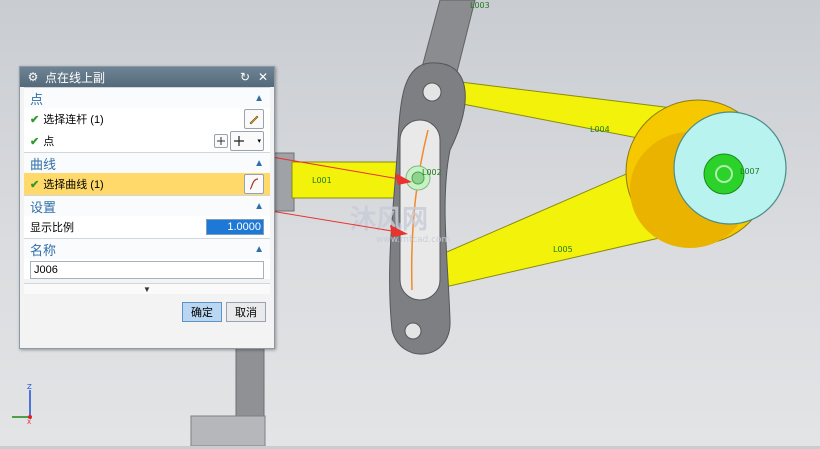 The height and width of the screenshot is (449, 820). I want to click on pivot-top, so click(432, 92).